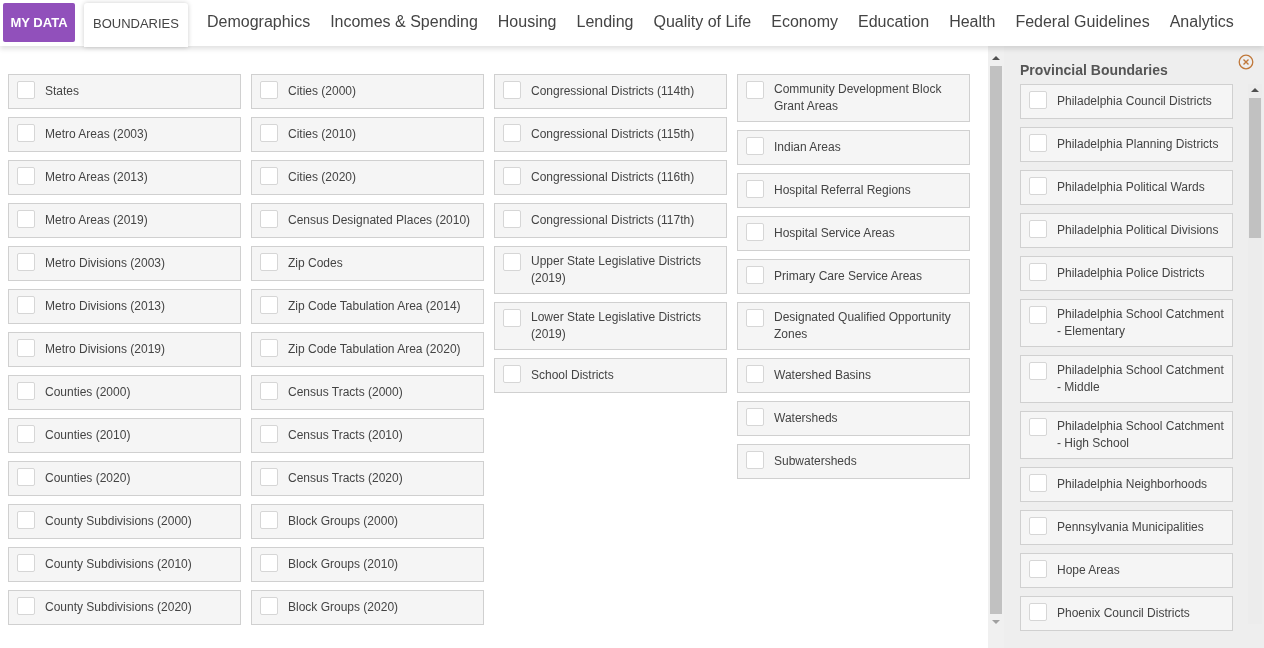 The image size is (1264, 648). Describe the element at coordinates (124, 478) in the screenshot. I see `boundary-option: Counties (2020)` at that location.